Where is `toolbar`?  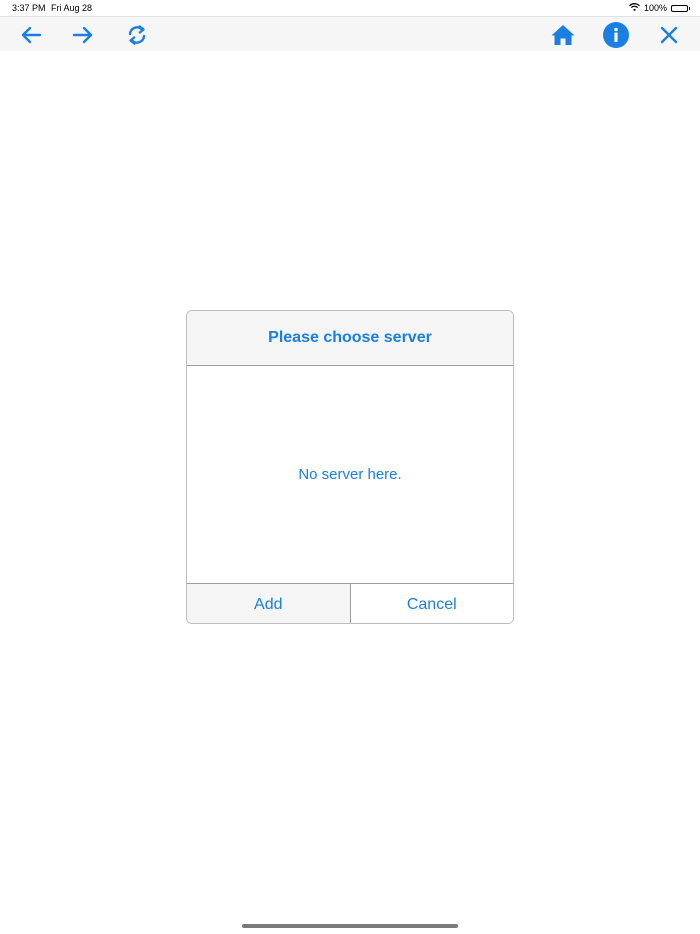 toolbar is located at coordinates (350, 33).